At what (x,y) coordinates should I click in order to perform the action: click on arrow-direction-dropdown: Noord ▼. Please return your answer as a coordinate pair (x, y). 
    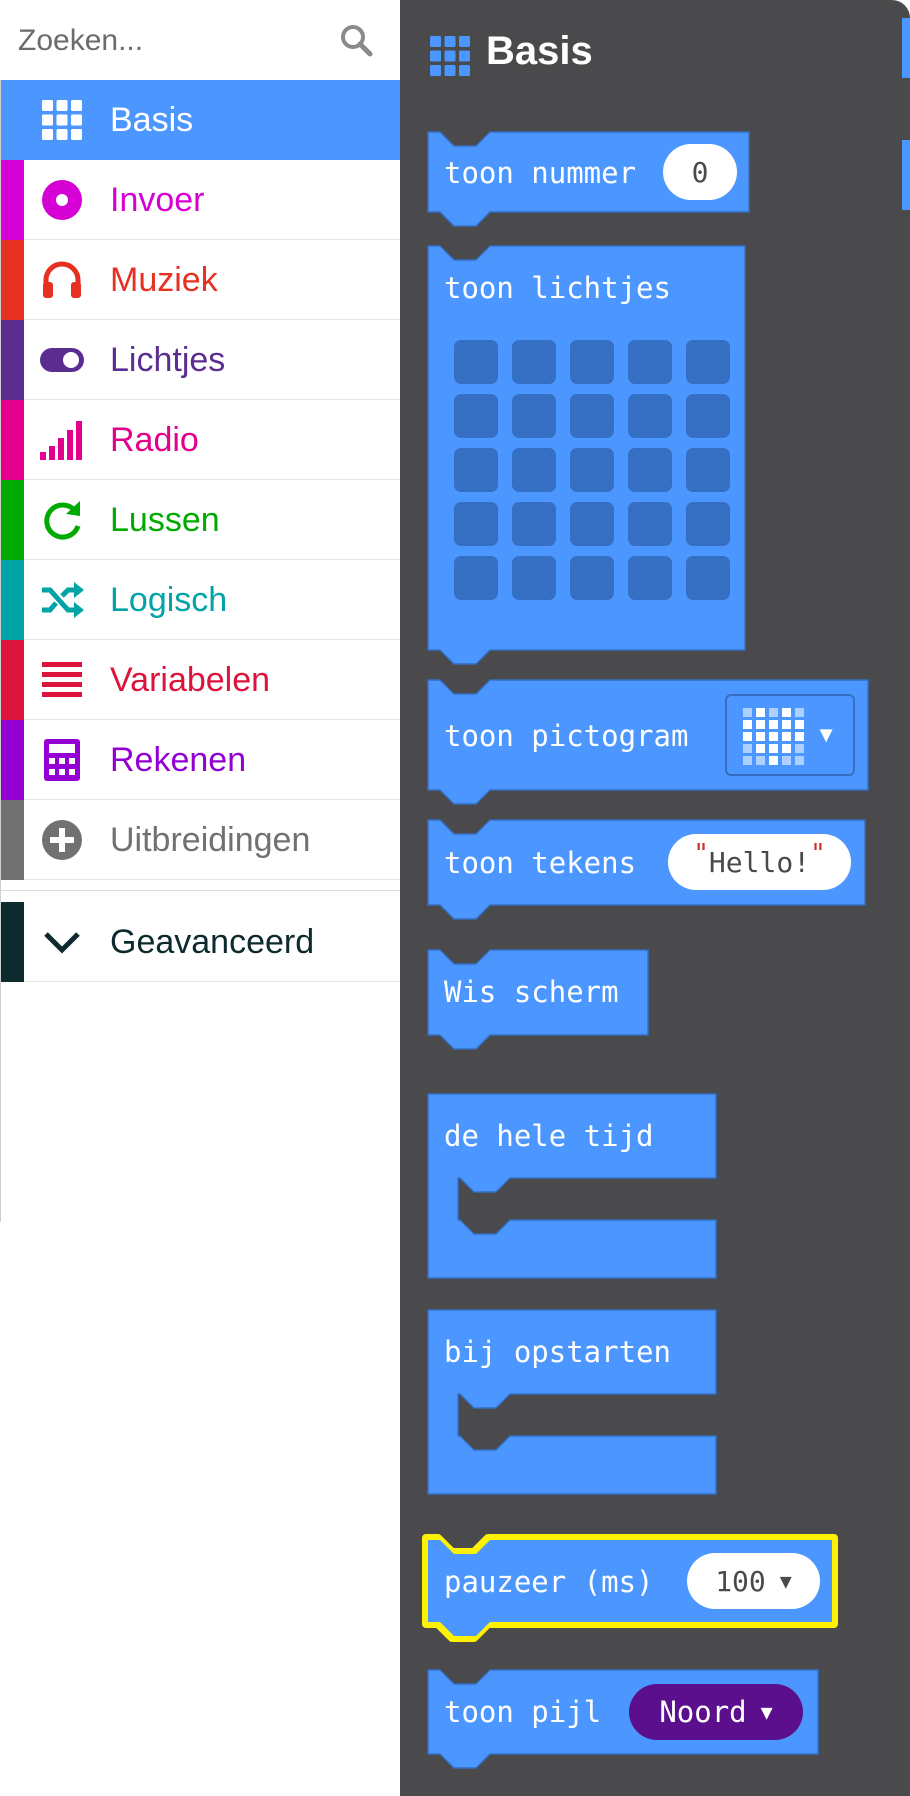
    Looking at the image, I should click on (716, 1712).